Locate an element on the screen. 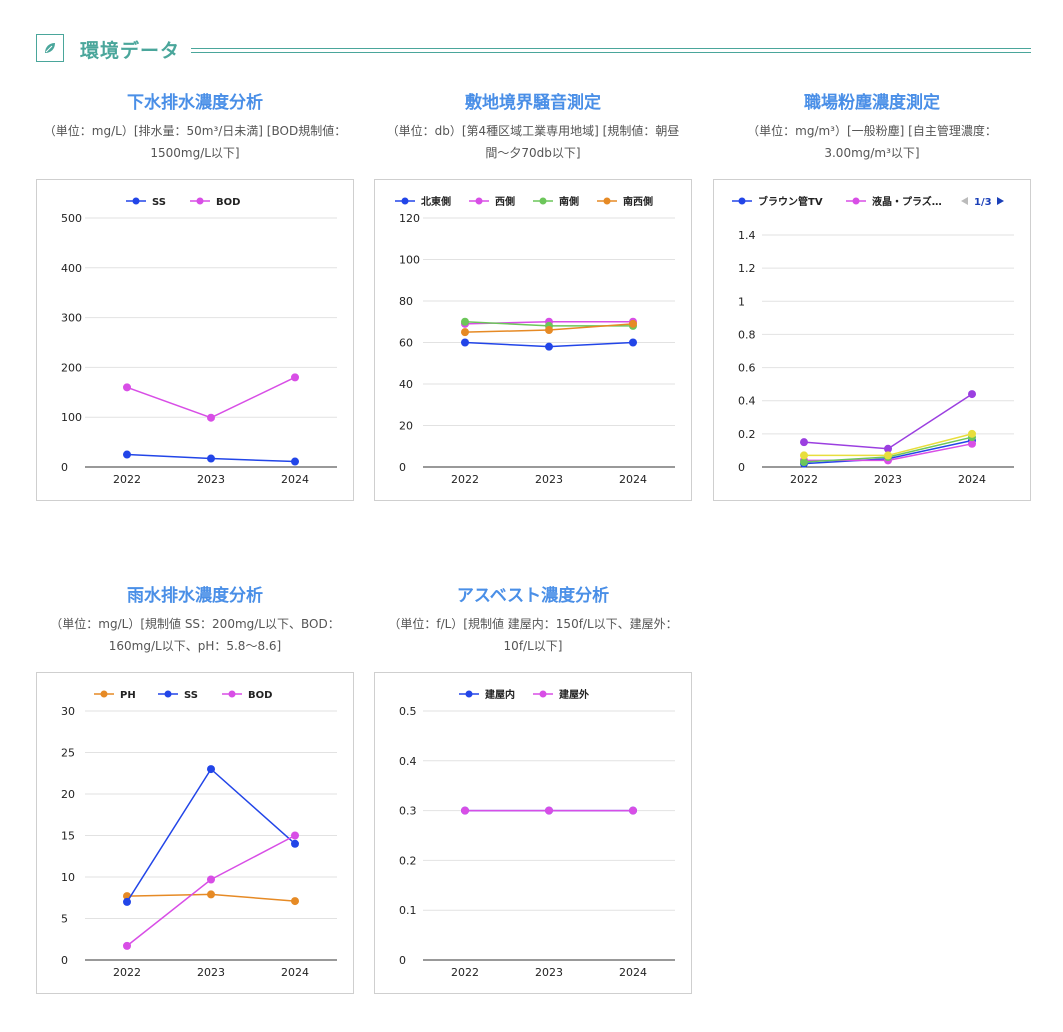 This screenshot has width=1063, height=1032. y-tick-label: 30 is located at coordinates (68, 711).